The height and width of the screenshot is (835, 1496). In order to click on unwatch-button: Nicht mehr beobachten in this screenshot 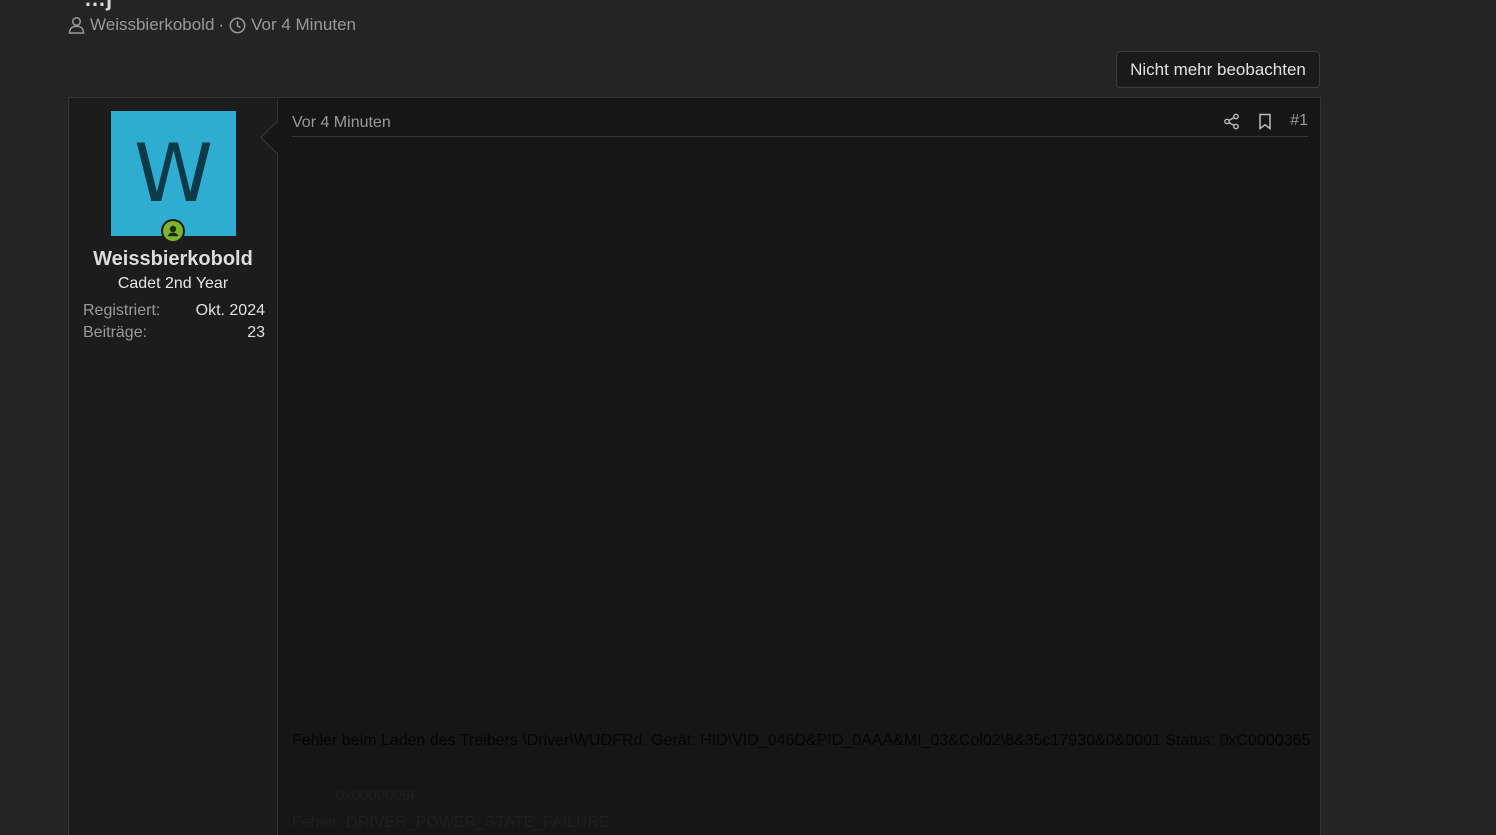, I will do `click(1218, 69)`.